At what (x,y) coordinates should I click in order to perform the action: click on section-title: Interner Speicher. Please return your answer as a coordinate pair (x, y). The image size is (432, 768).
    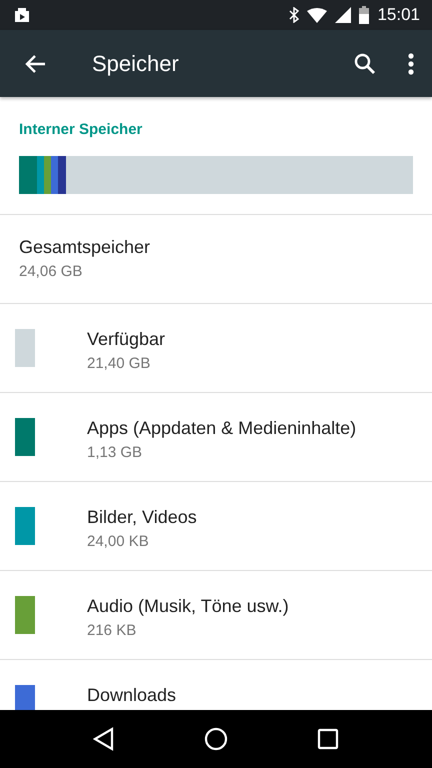
    Looking at the image, I should click on (81, 130).